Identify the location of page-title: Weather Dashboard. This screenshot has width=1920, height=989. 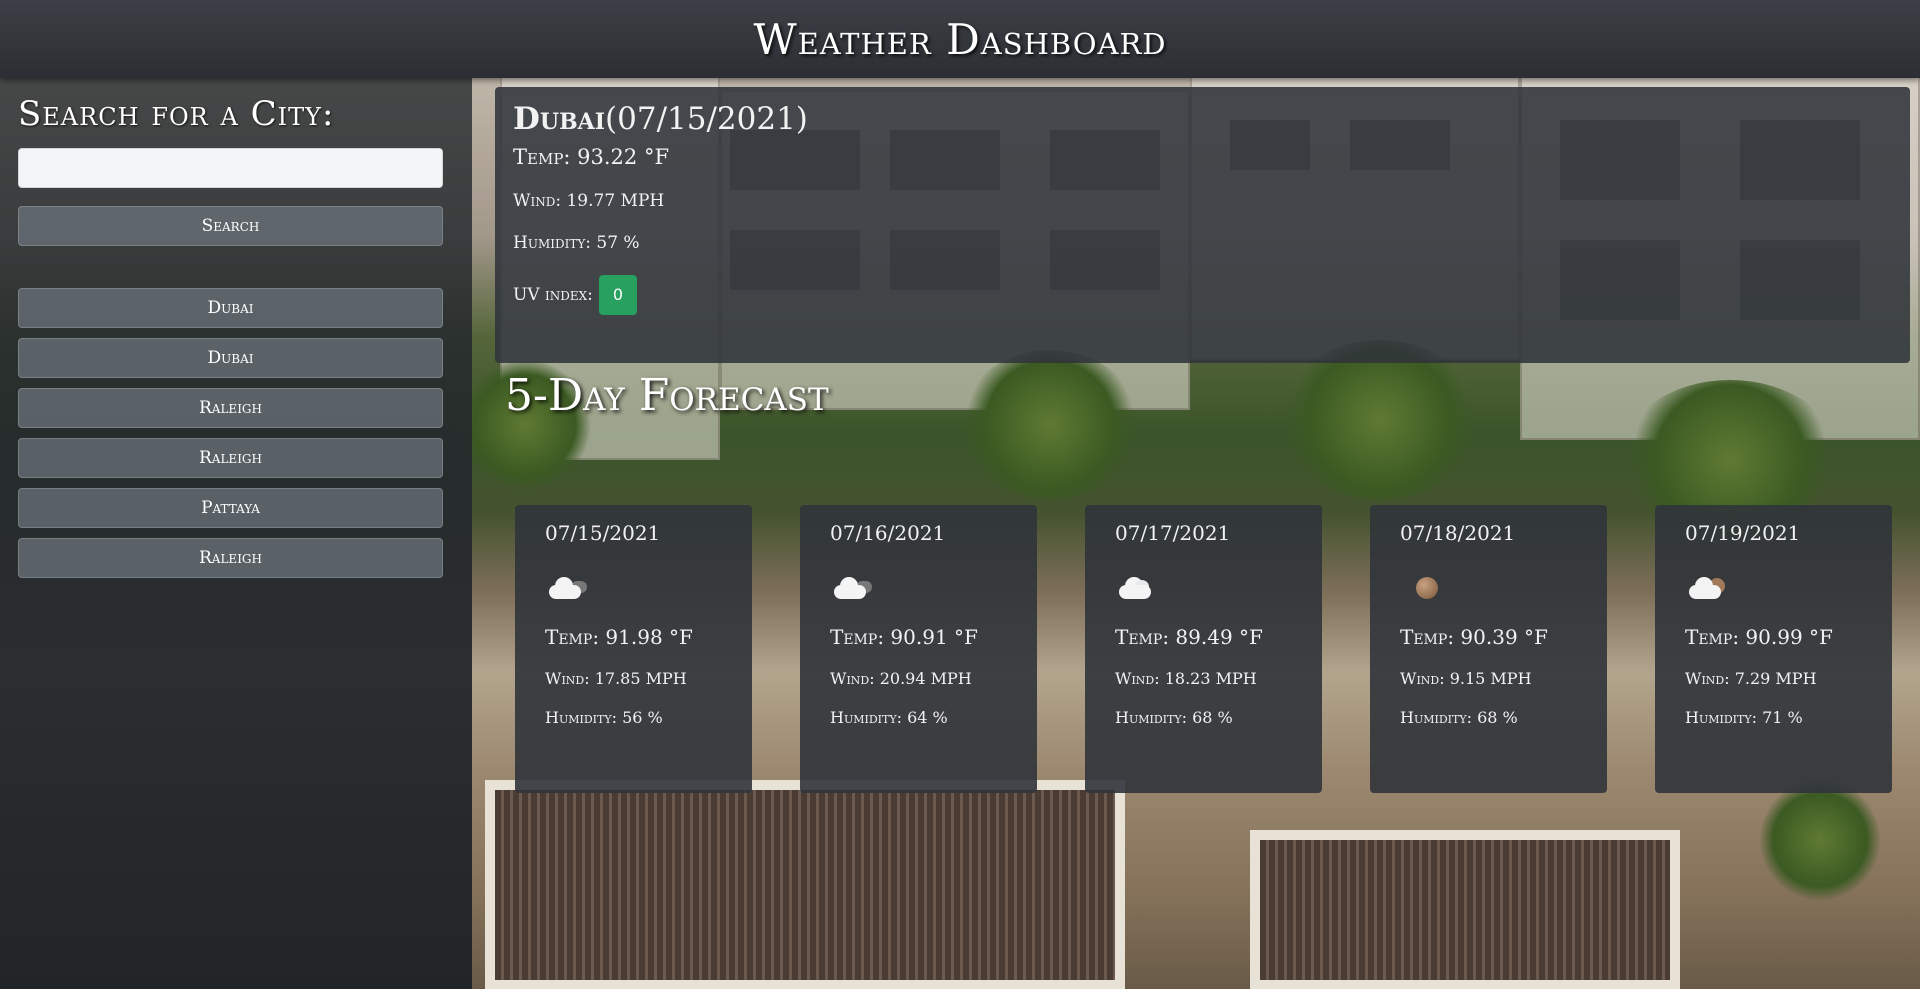
(960, 39).